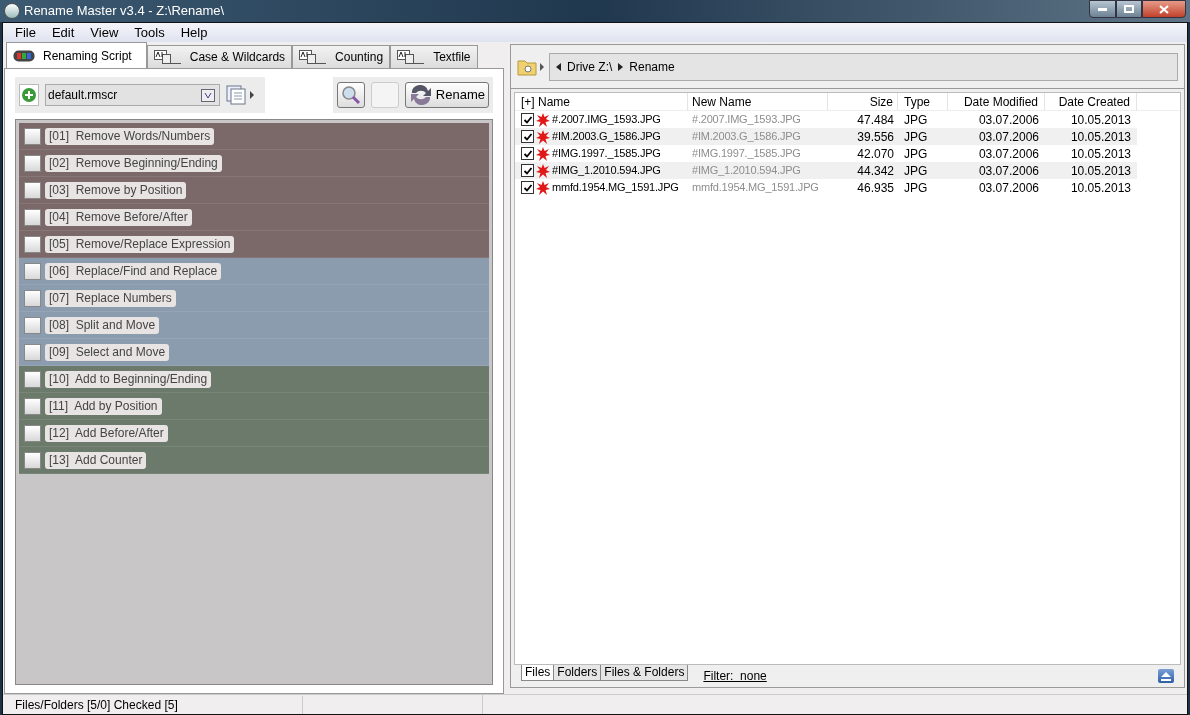 The image size is (1190, 715). I want to click on minimize-button, so click(1102, 9).